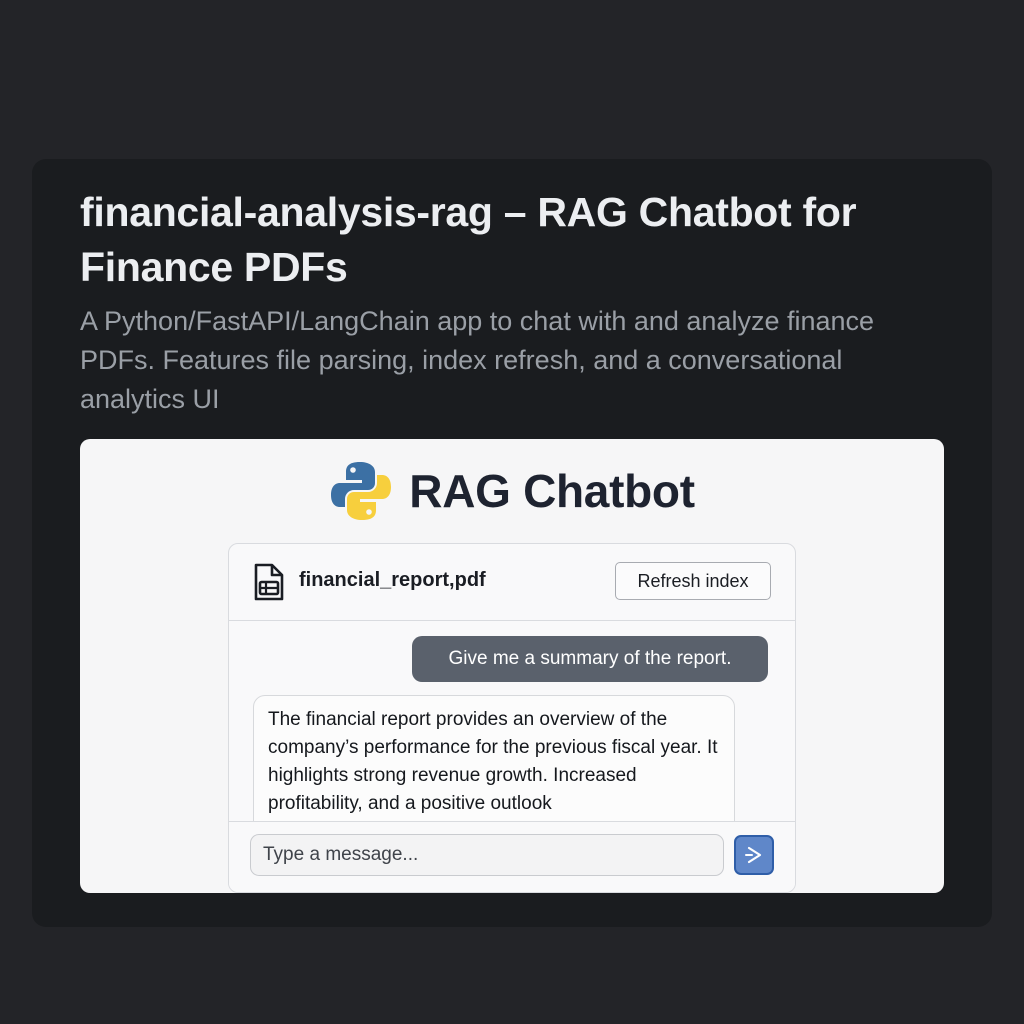 This screenshot has height=1024, width=1024. Describe the element at coordinates (269, 582) in the screenshot. I see `file-document-icon` at that location.